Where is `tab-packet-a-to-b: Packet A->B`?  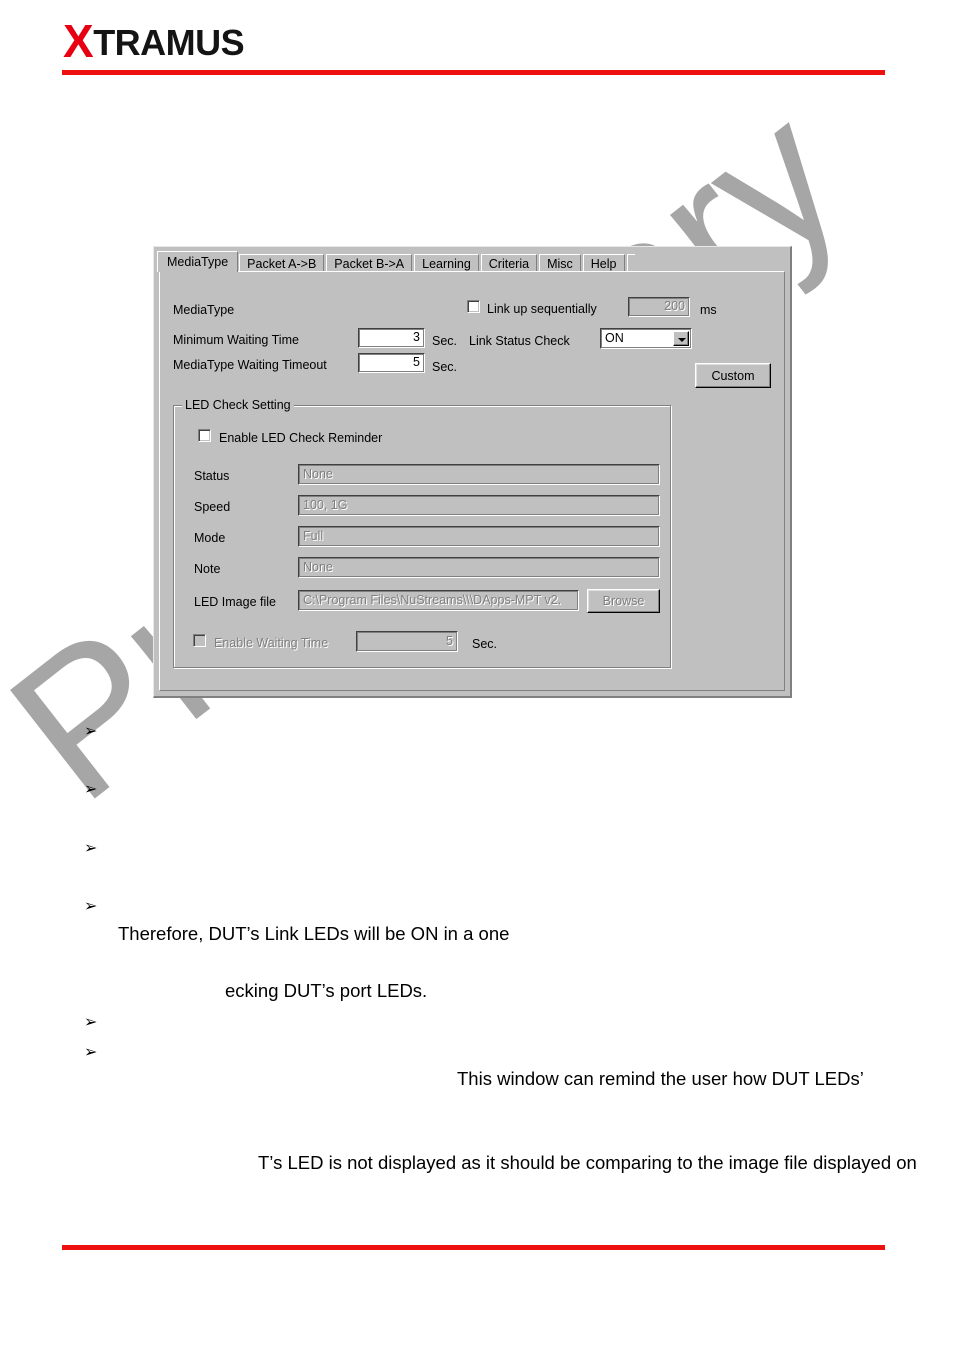 tab-packet-a-to-b: Packet A->B is located at coordinates (282, 263).